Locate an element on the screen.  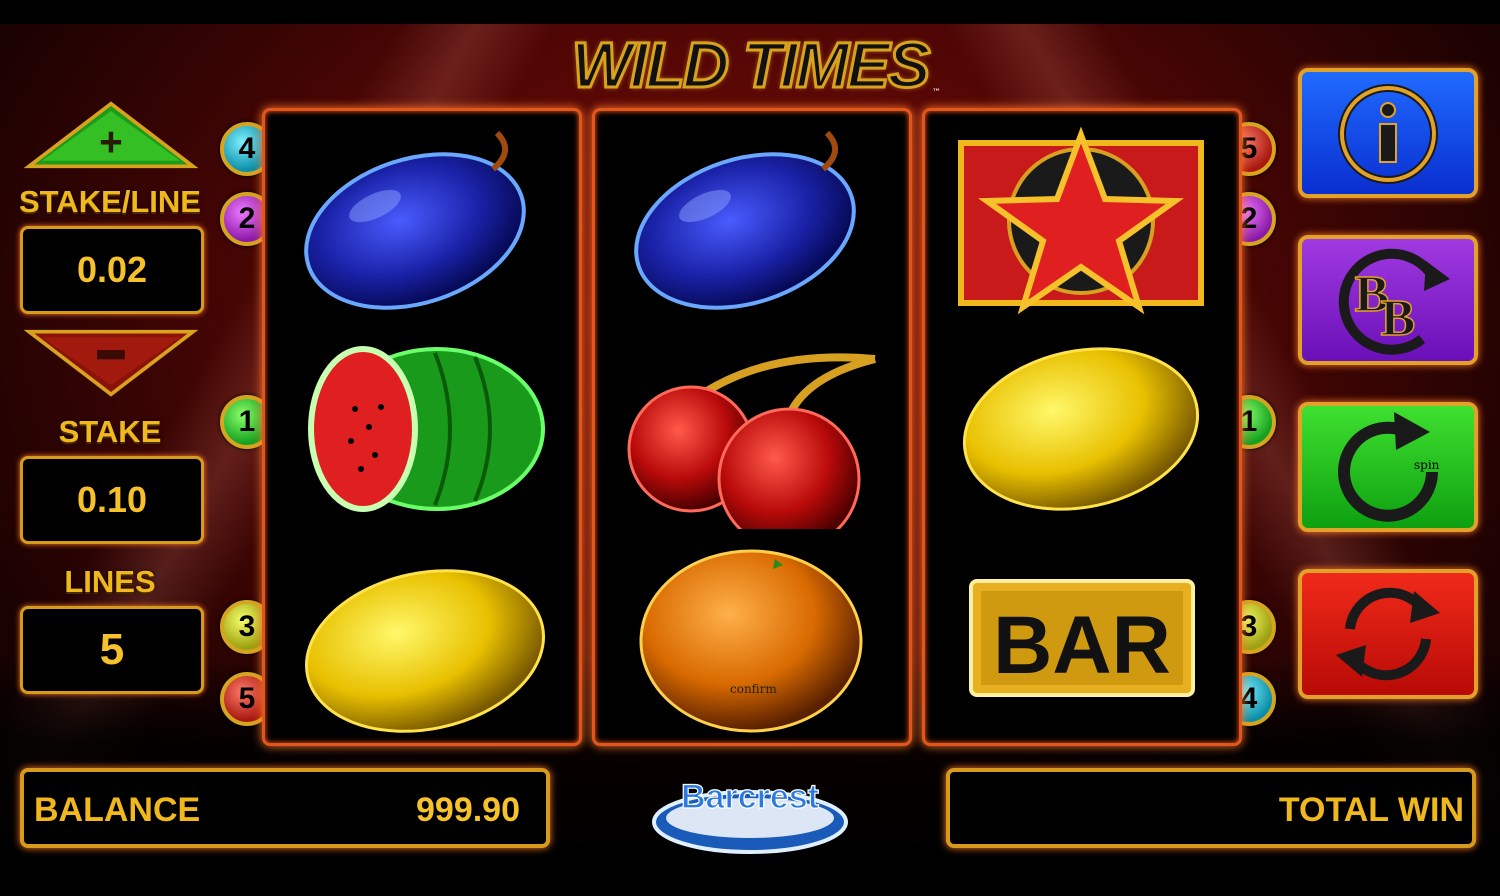
spin-button: spin is located at coordinates (1388, 467).